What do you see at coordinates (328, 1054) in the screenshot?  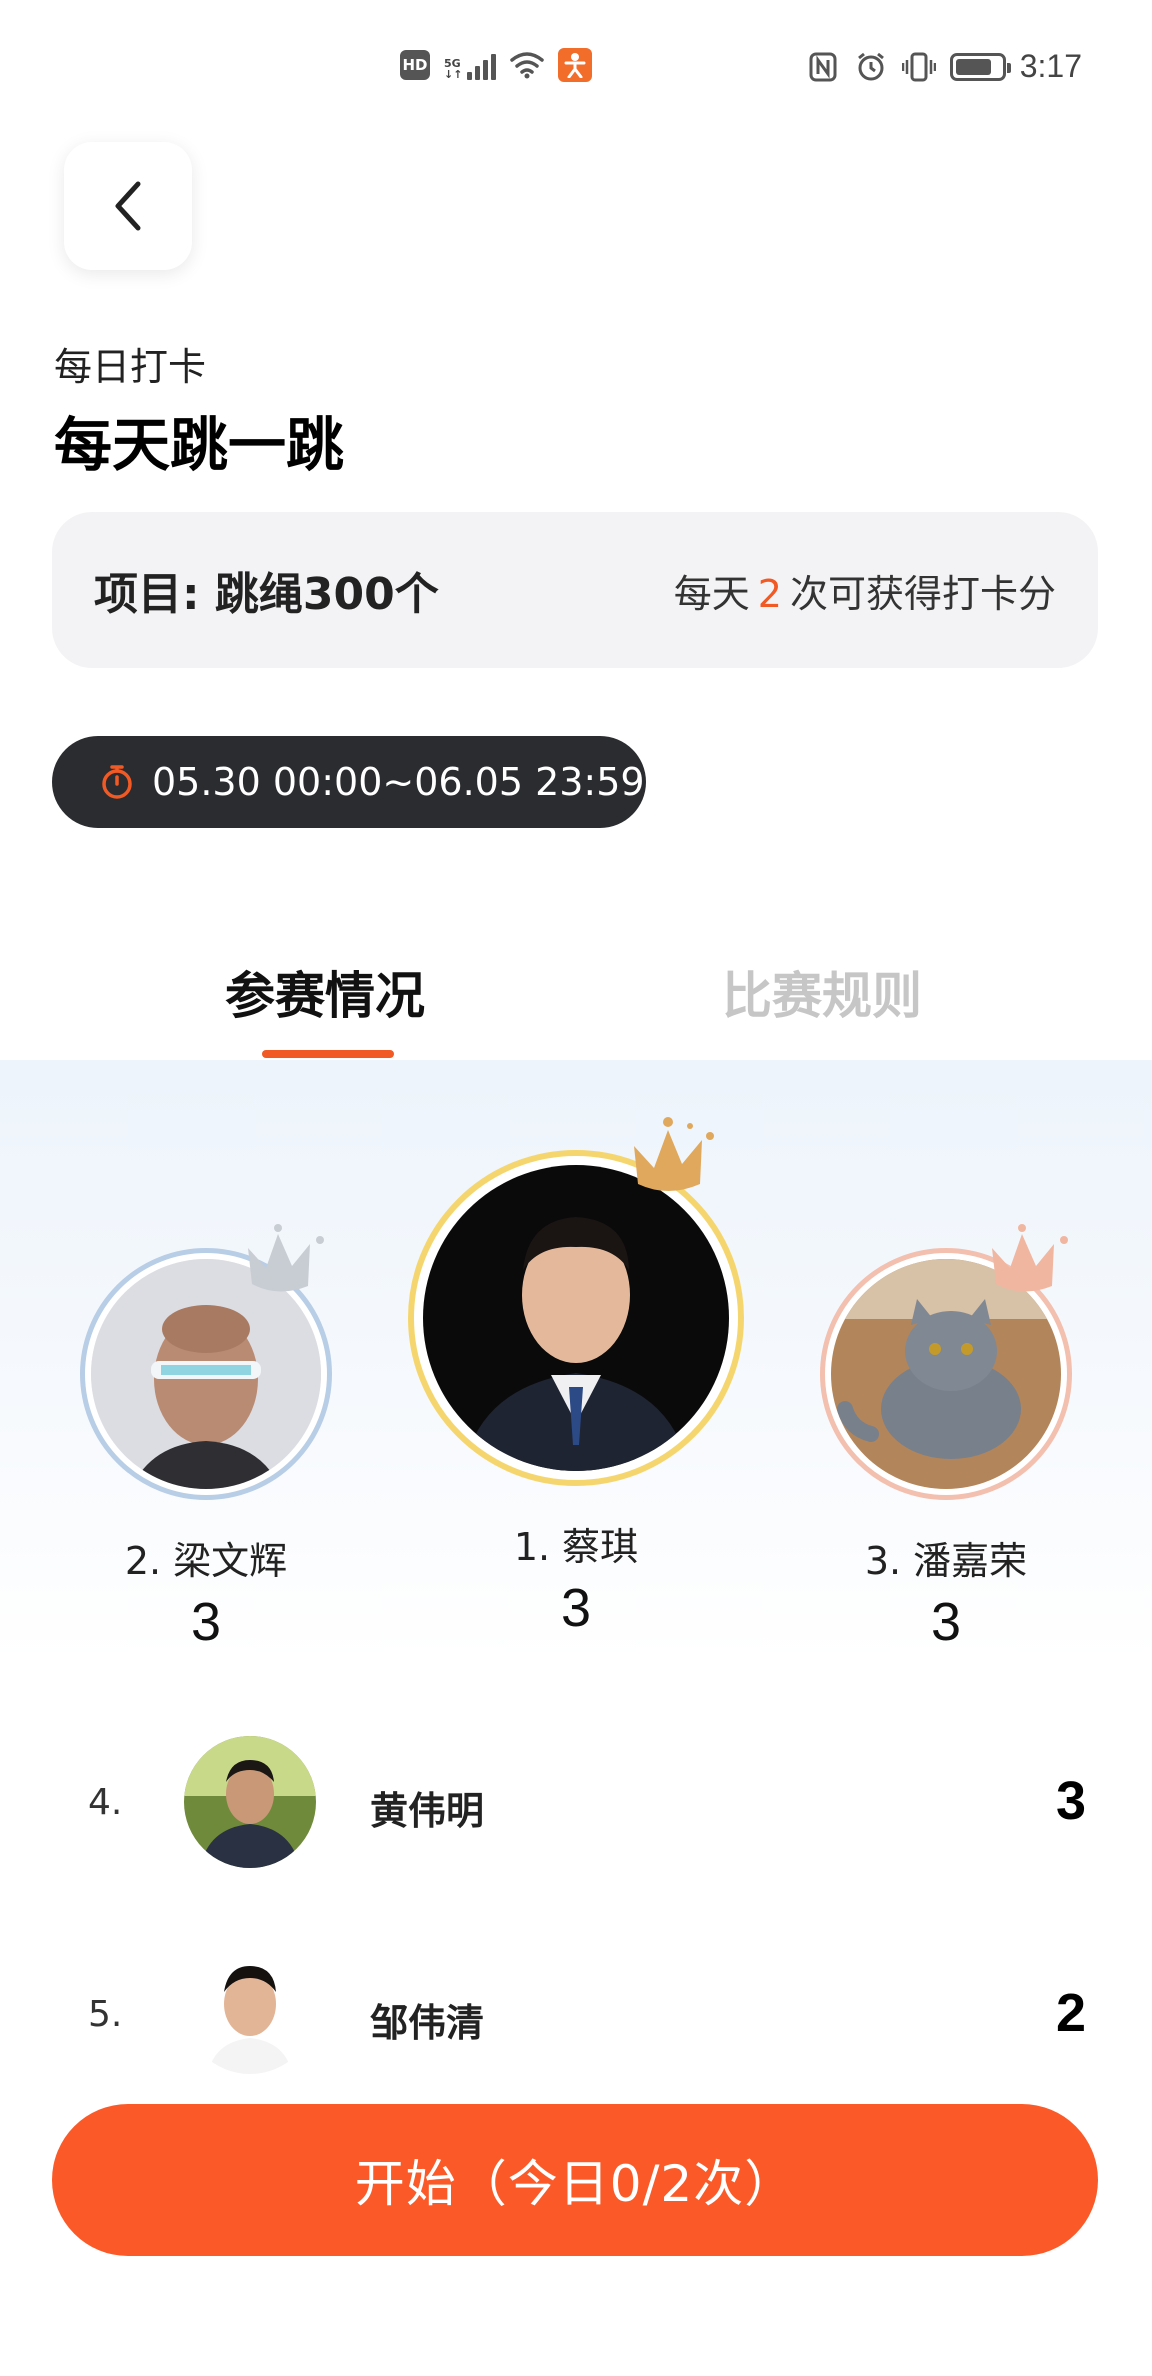 I see `tab-active-indicator` at bounding box center [328, 1054].